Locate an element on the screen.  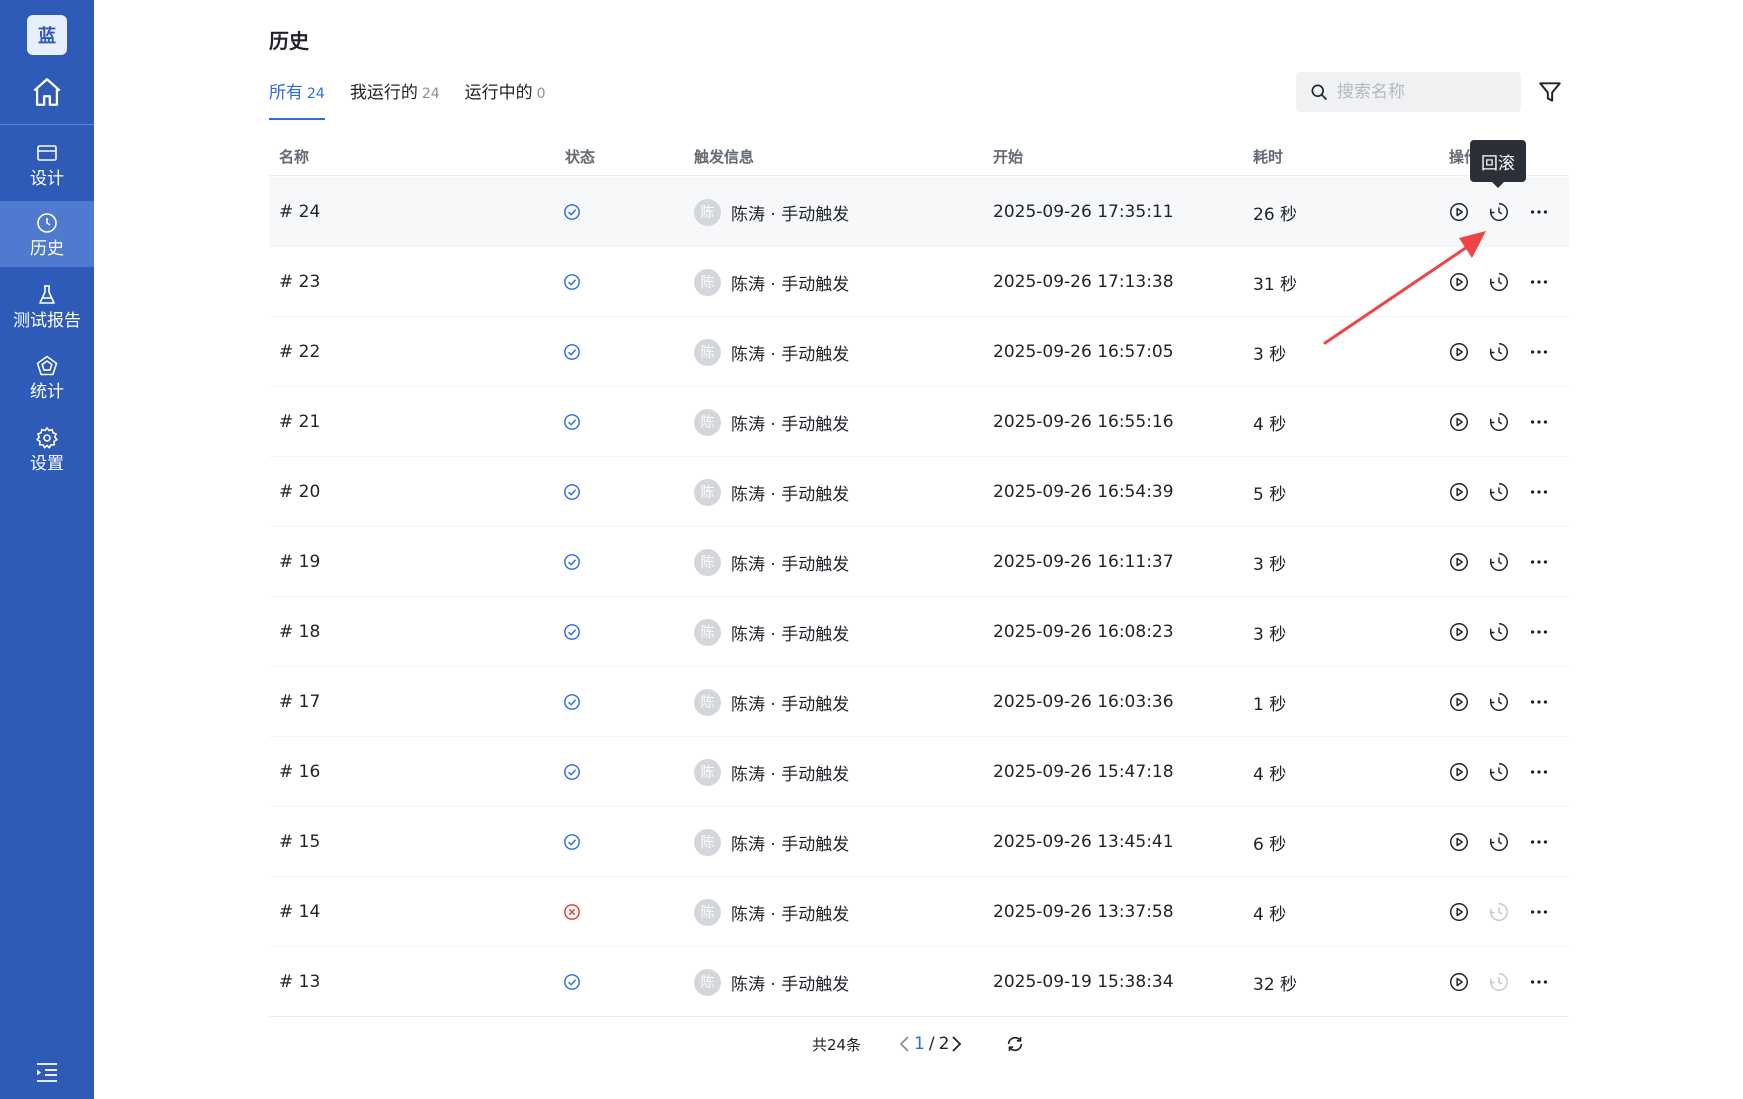
indent-icon is located at coordinates (47, 1072).